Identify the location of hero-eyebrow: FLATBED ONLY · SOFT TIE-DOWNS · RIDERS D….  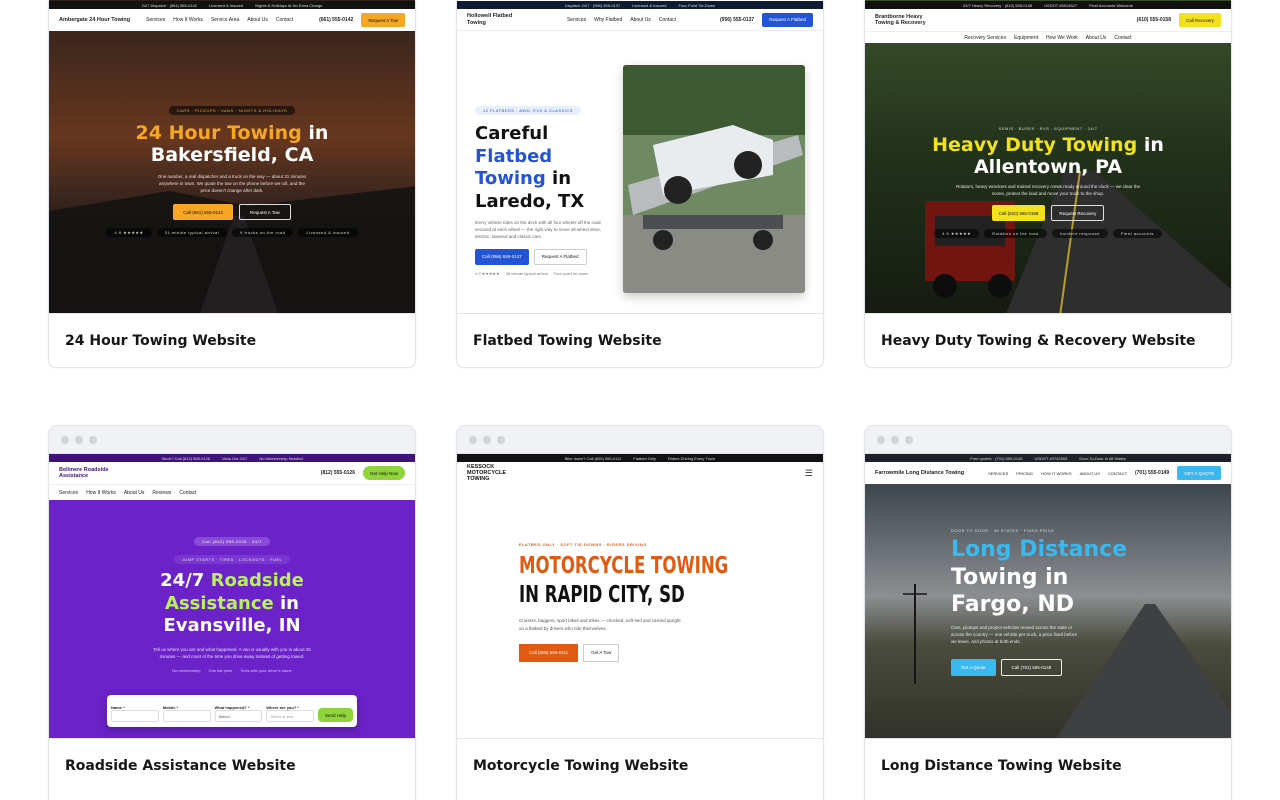
(583, 544).